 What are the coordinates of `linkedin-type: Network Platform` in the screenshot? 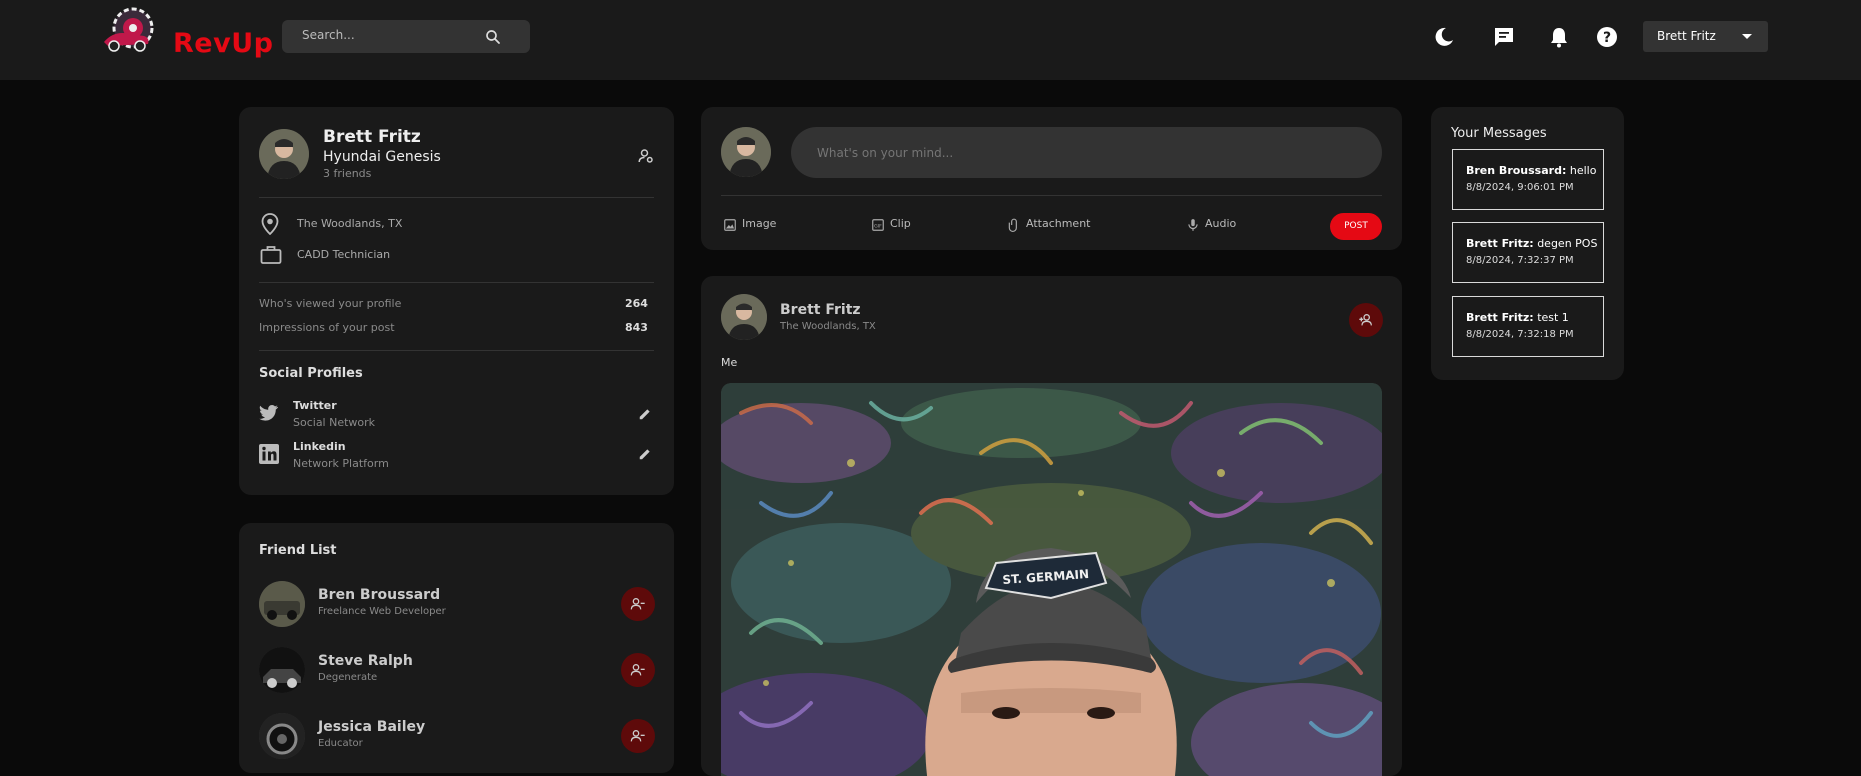 It's located at (341, 463).